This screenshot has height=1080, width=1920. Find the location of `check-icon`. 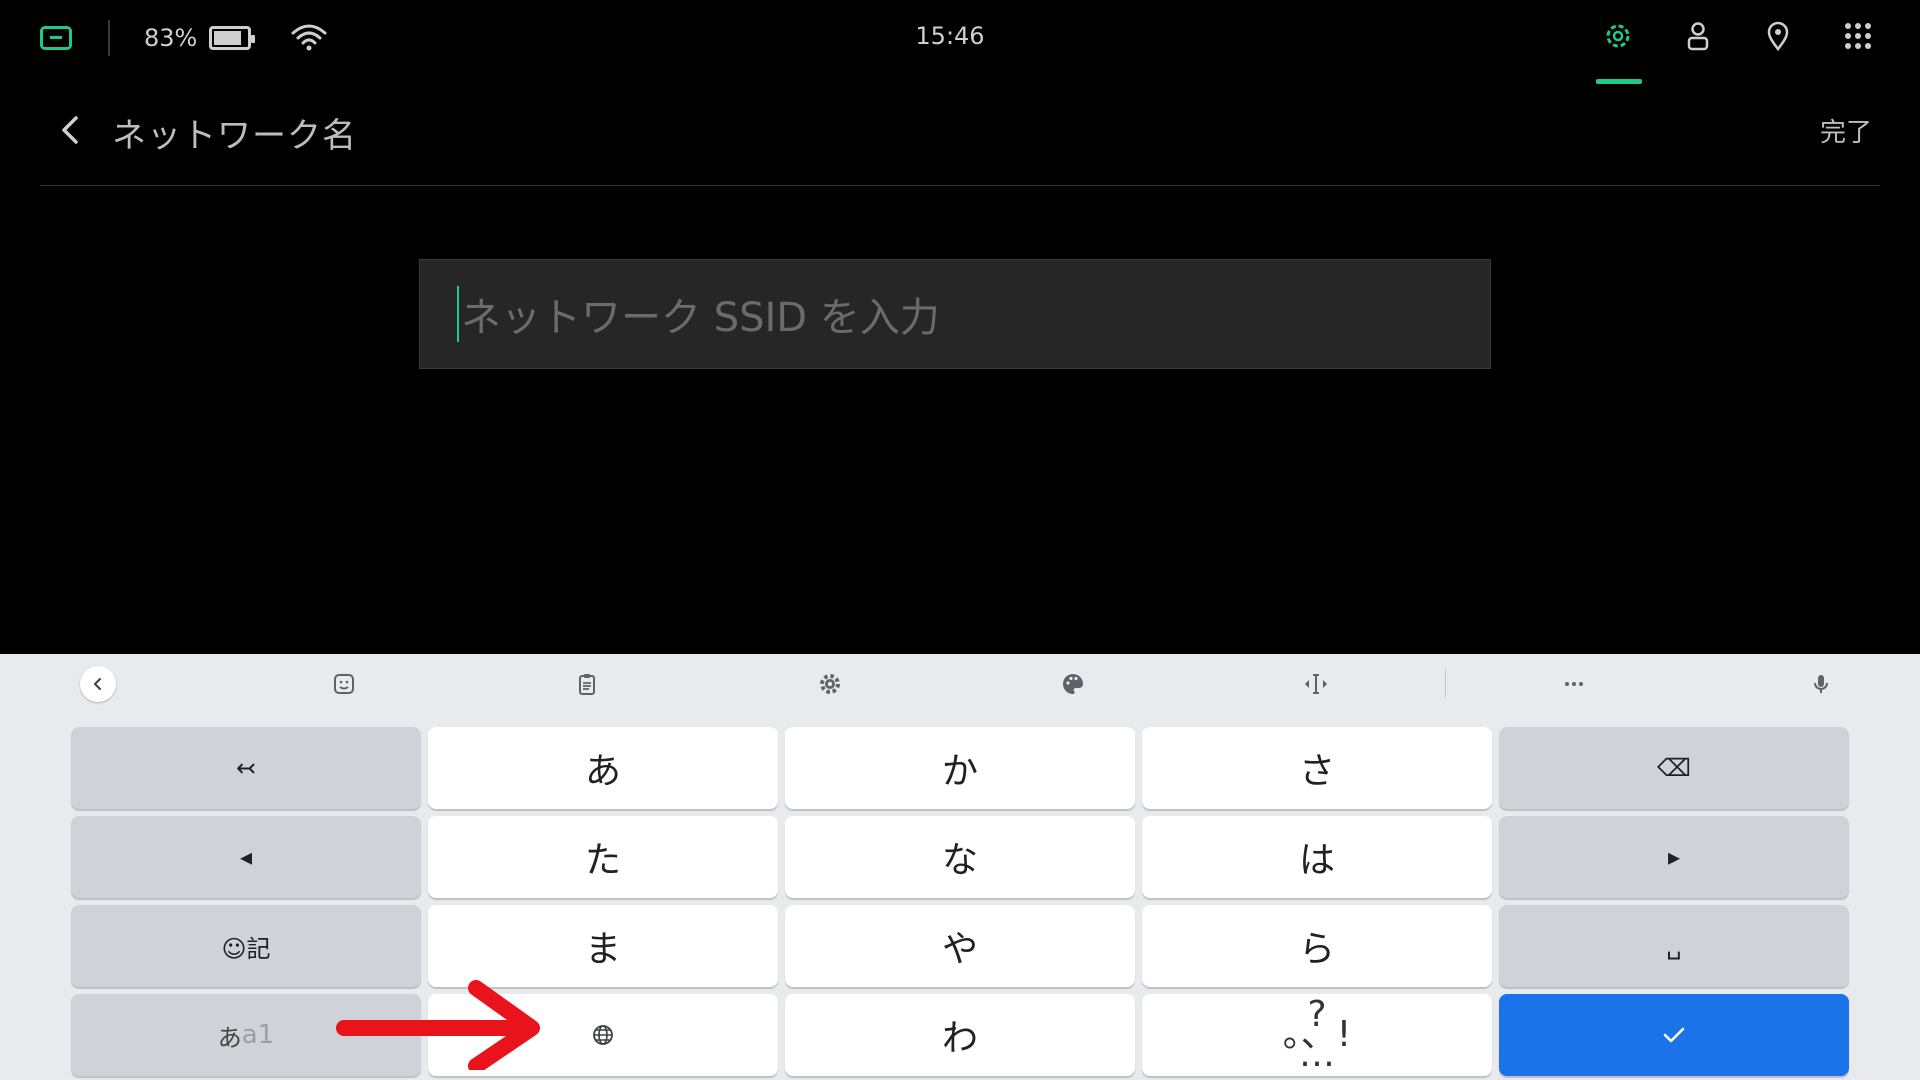

check-icon is located at coordinates (1674, 1035).